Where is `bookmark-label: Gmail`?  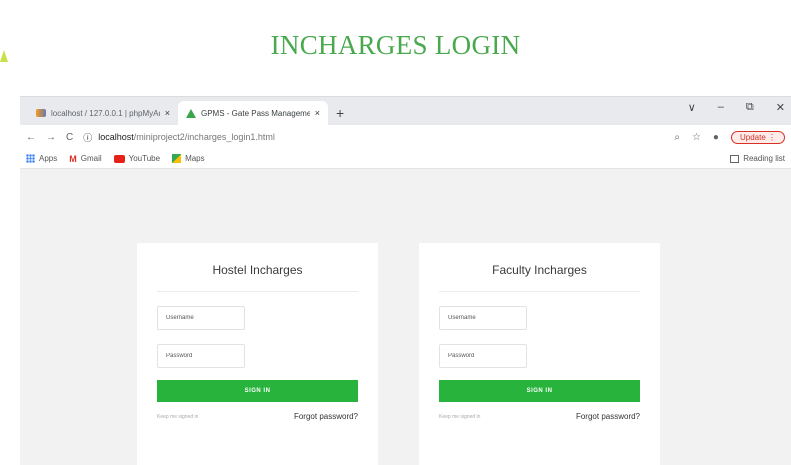 bookmark-label: Gmail is located at coordinates (91, 158).